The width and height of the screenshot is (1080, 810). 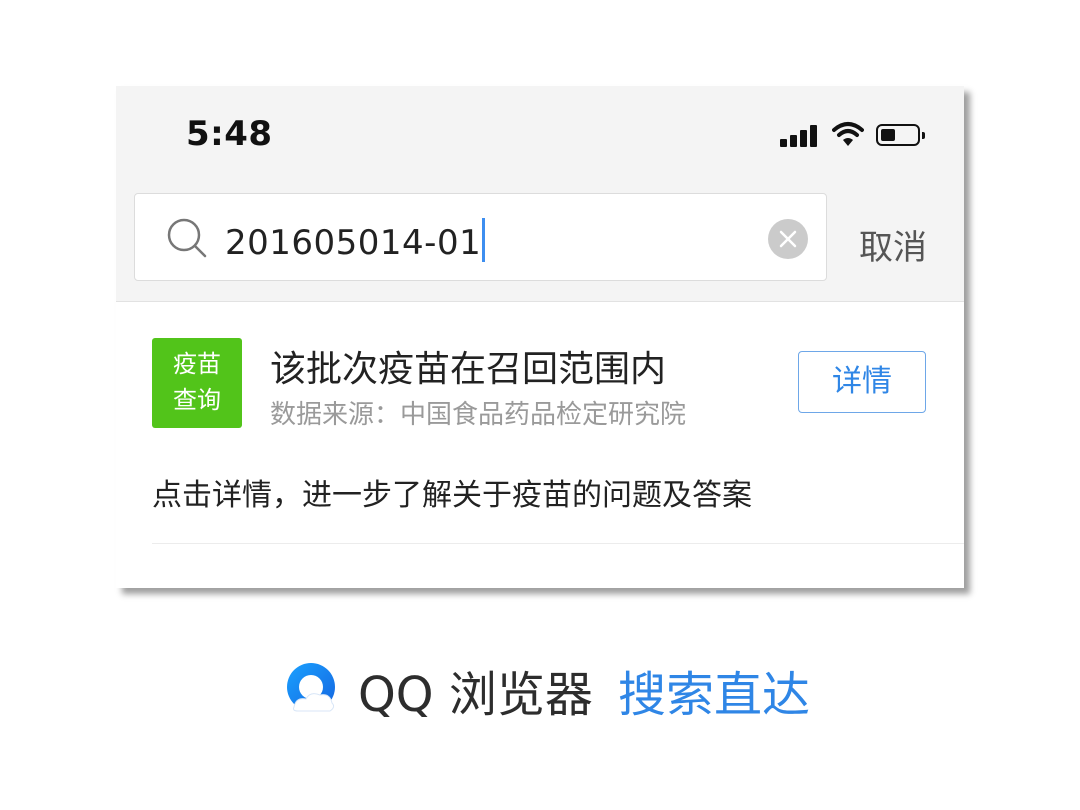 I want to click on brand-name: QQ 浏览器, so click(x=475, y=695).